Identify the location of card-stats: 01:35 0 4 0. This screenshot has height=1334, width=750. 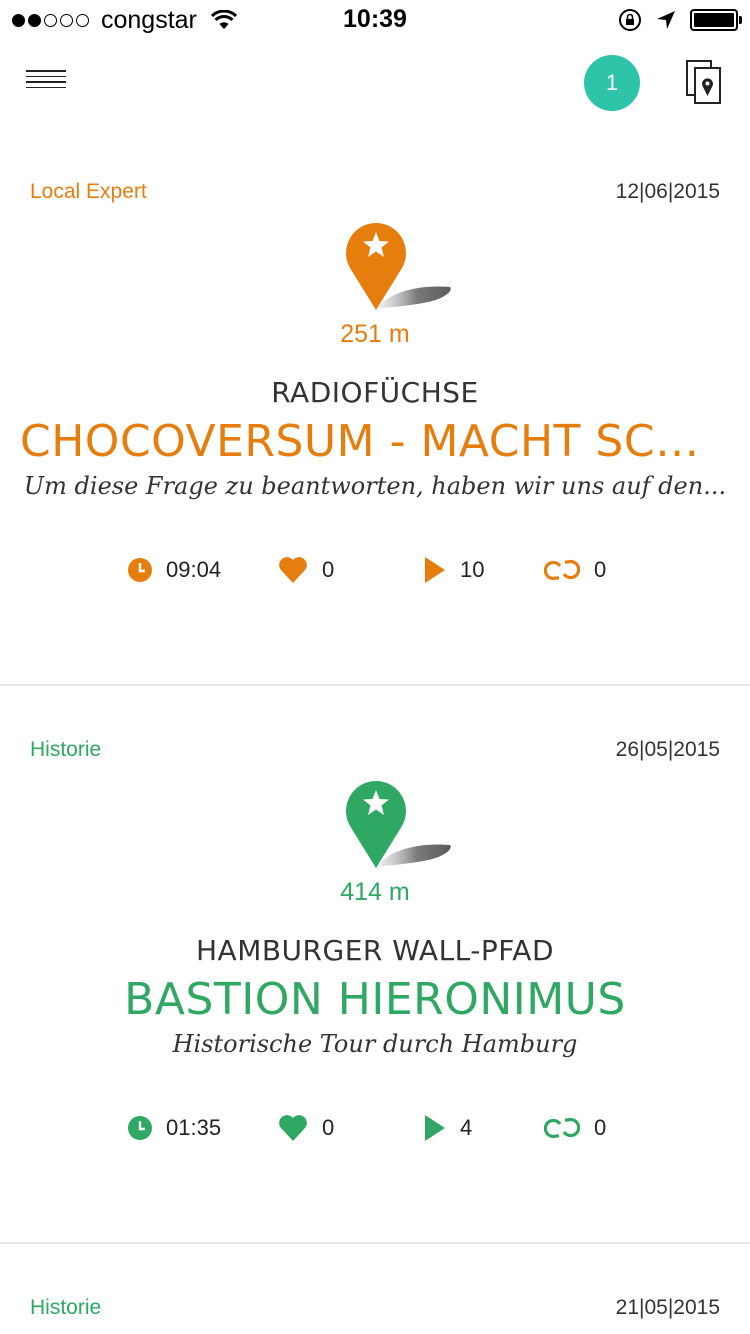
(375, 1128).